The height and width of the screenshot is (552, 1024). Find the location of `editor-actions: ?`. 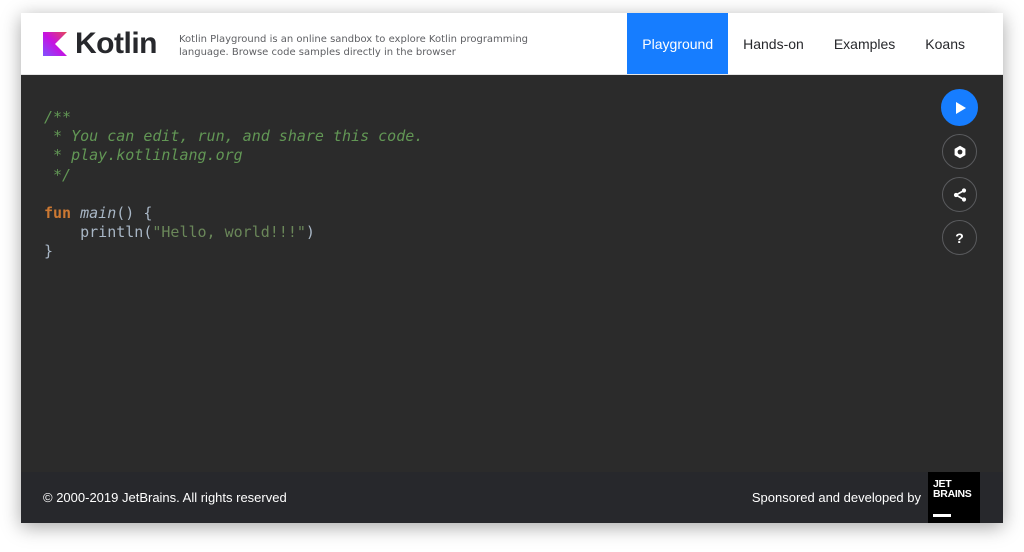

editor-actions: ? is located at coordinates (959, 172).